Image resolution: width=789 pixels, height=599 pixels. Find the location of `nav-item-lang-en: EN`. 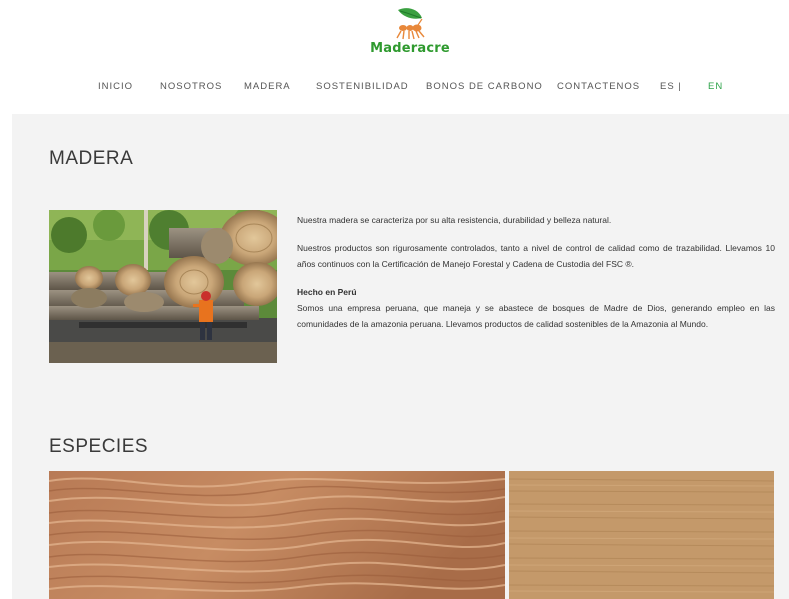

nav-item-lang-en: EN is located at coordinates (715, 86).